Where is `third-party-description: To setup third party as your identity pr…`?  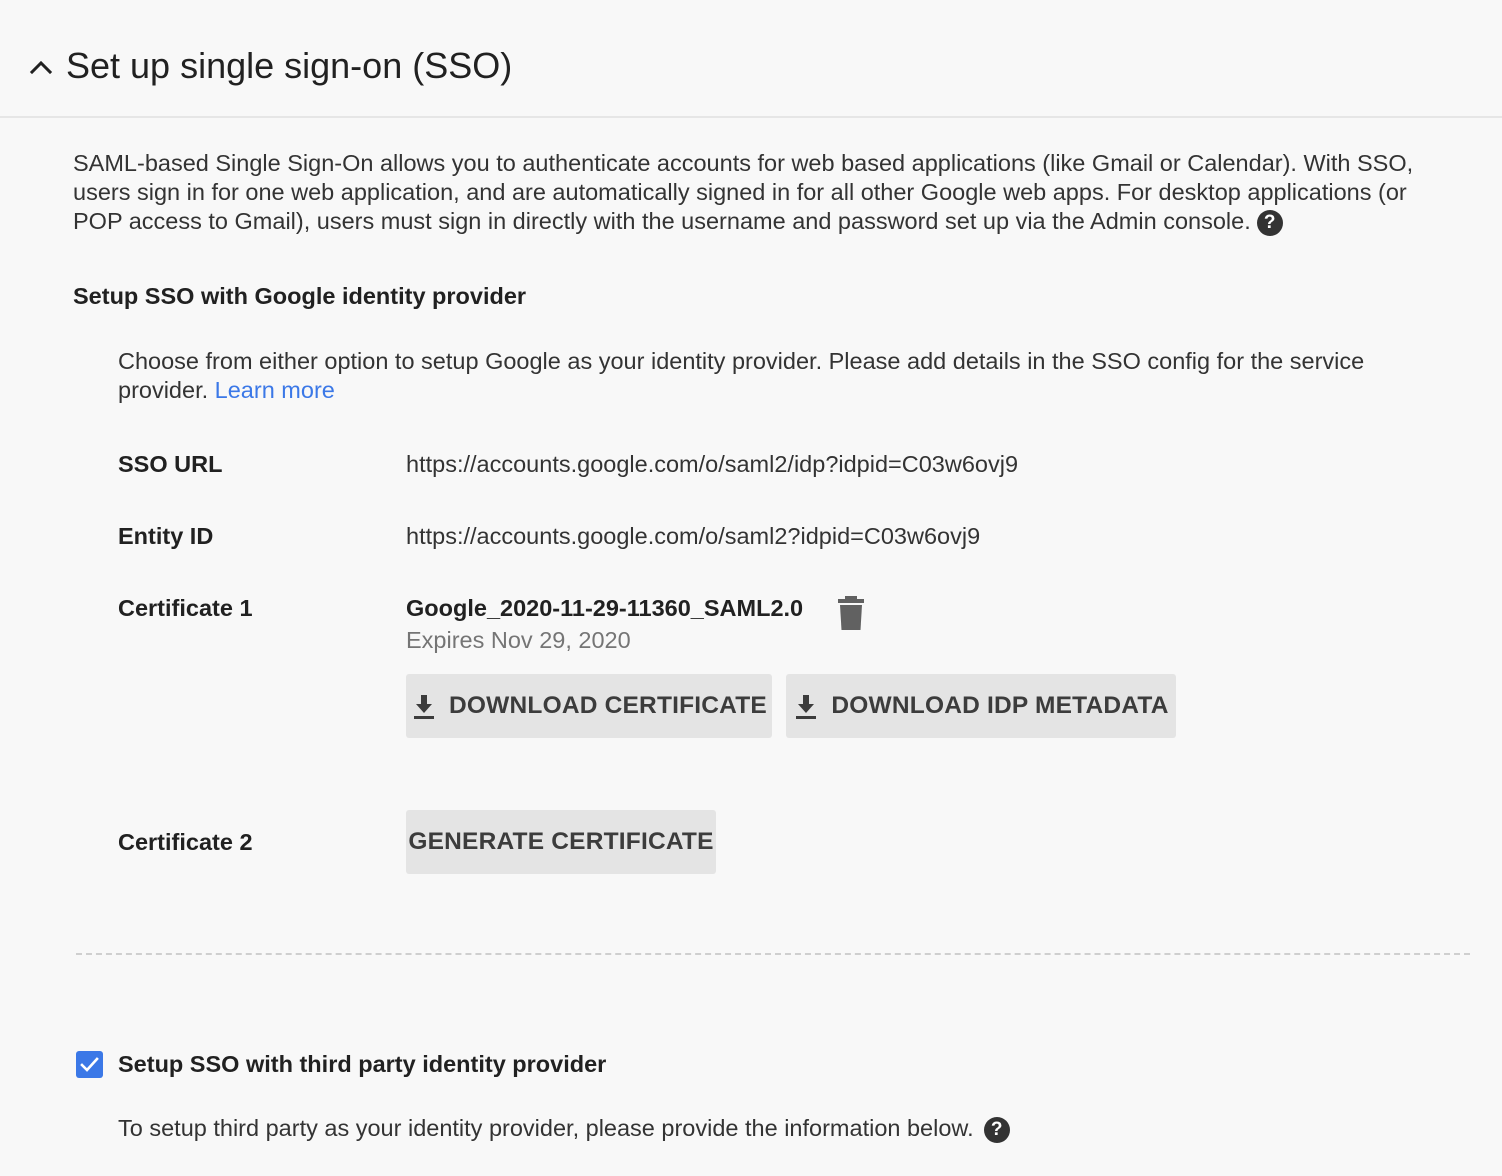
third-party-description: To setup third party as your identity pr… is located at coordinates (564, 1128).